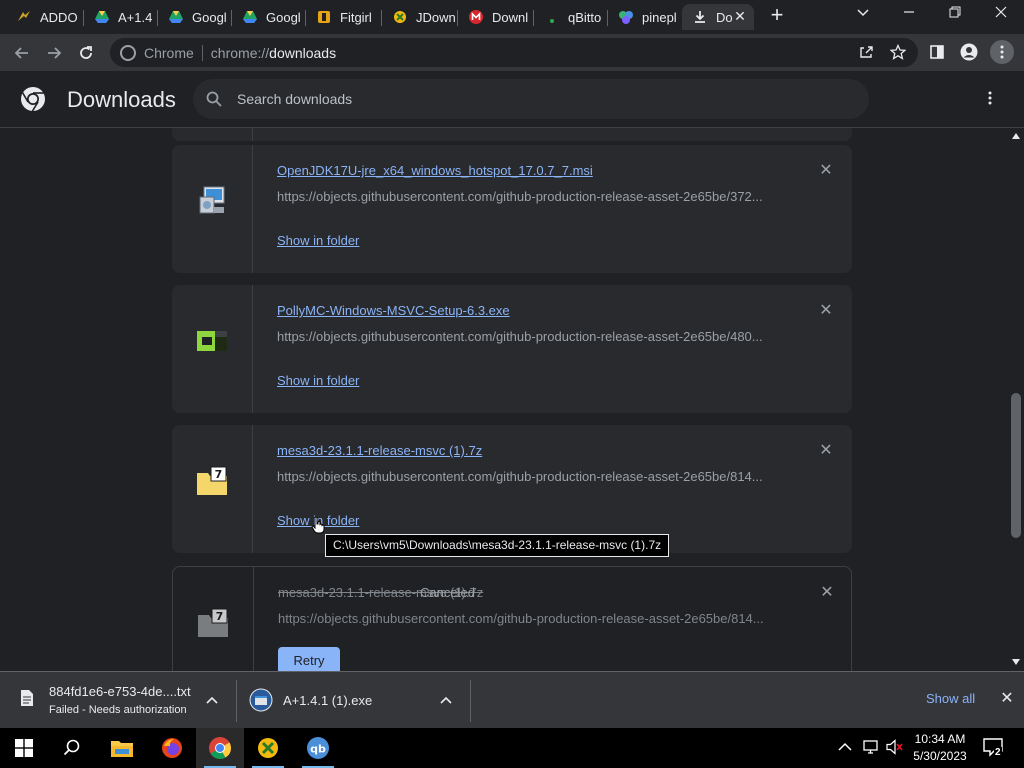  I want to click on firefox-icon, so click(172, 748).